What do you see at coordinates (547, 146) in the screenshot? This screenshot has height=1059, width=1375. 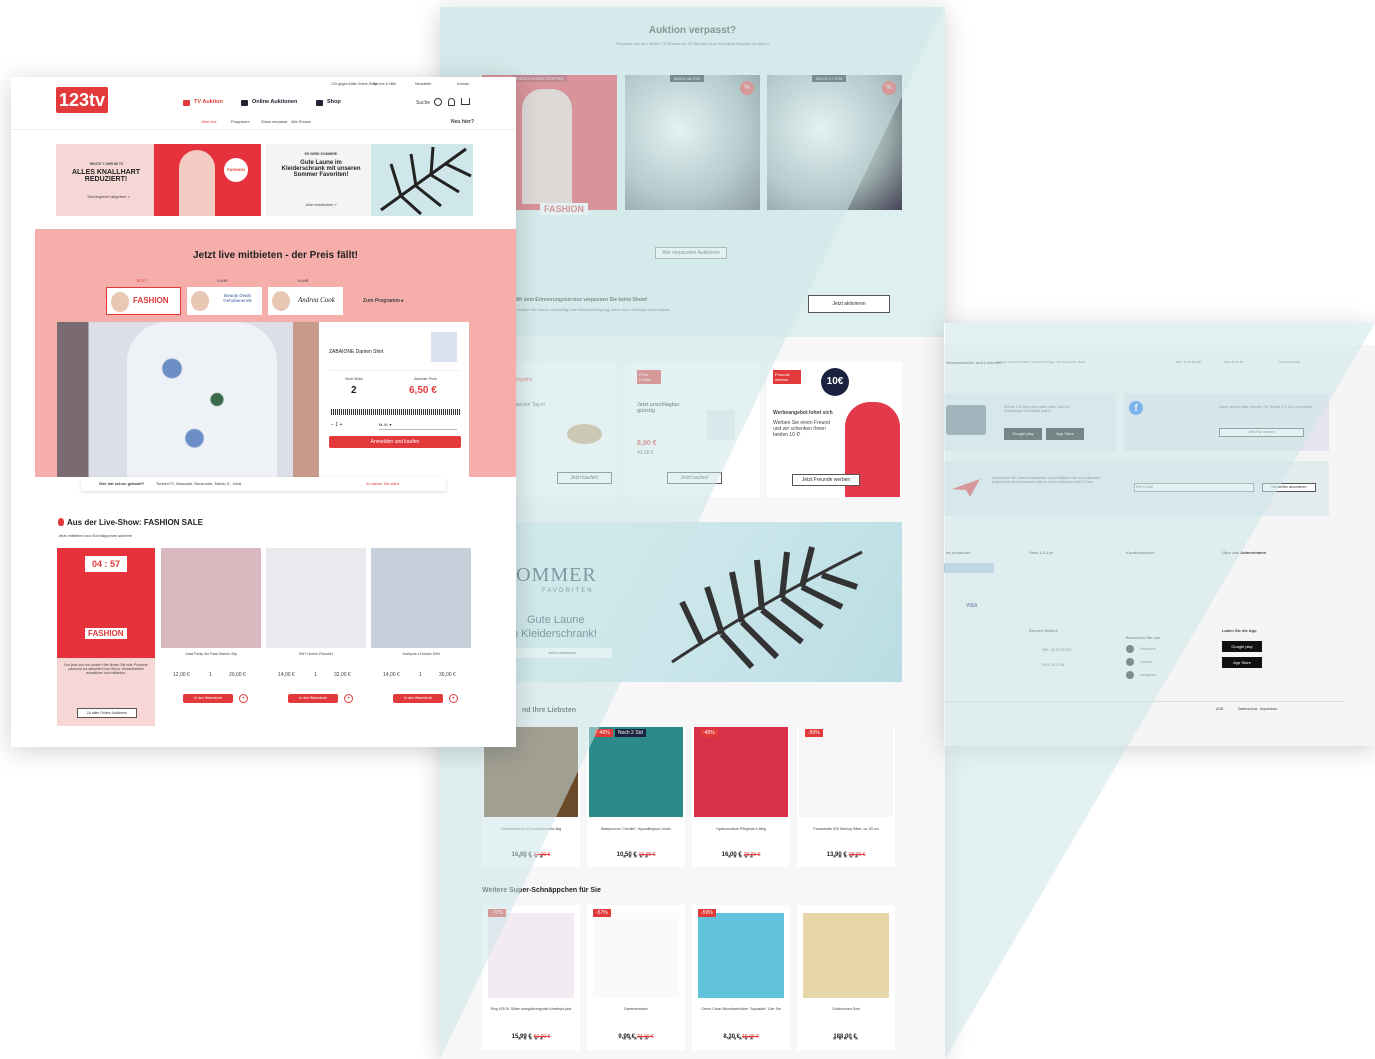 I see `woman-image` at bounding box center [547, 146].